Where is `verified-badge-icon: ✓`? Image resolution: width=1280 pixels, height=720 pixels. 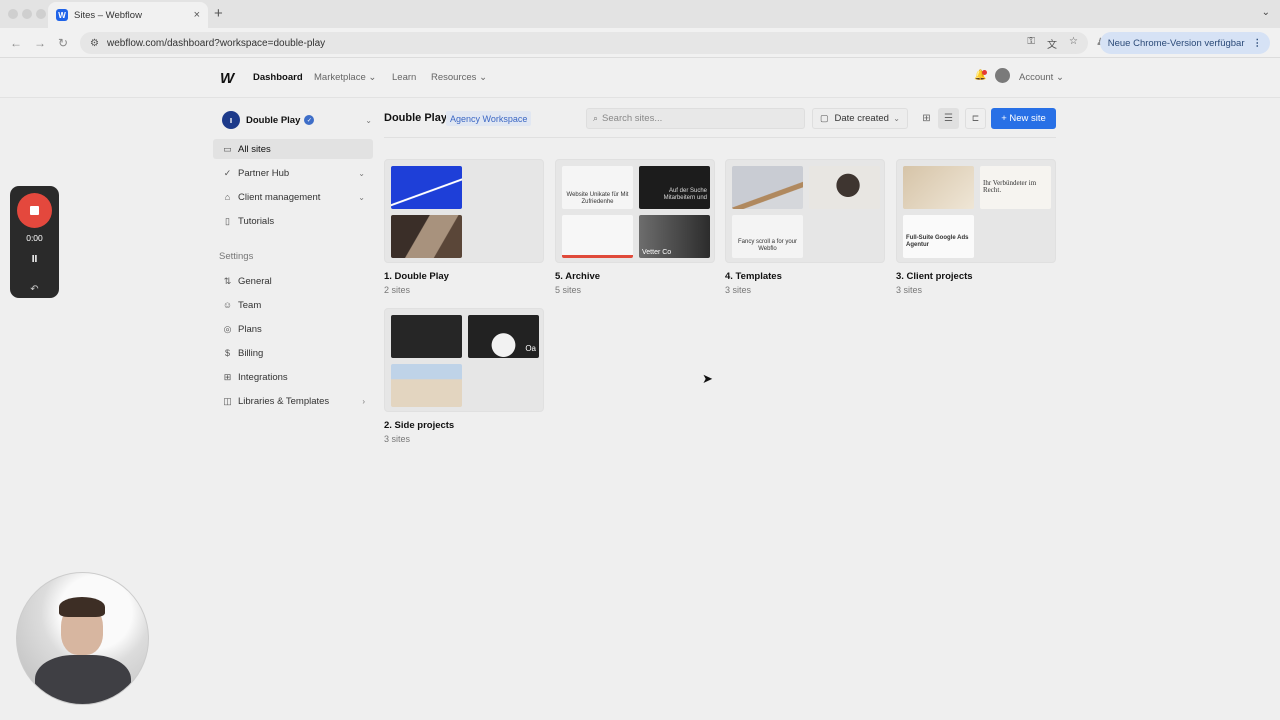 verified-badge-icon: ✓ is located at coordinates (309, 120).